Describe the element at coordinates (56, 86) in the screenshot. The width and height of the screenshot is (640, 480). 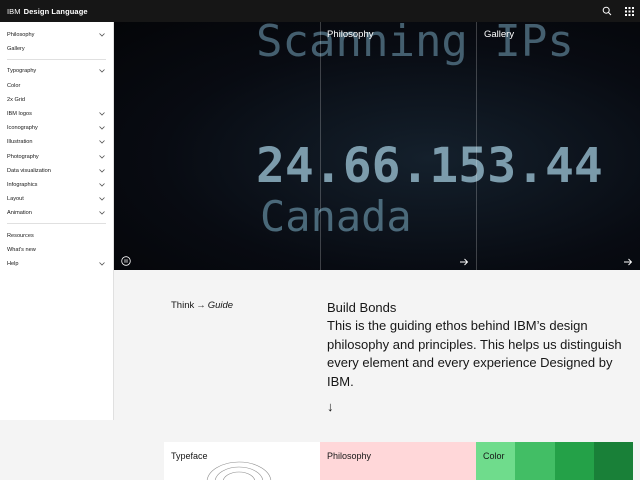
I see `sidebar-item-color: Color` at that location.